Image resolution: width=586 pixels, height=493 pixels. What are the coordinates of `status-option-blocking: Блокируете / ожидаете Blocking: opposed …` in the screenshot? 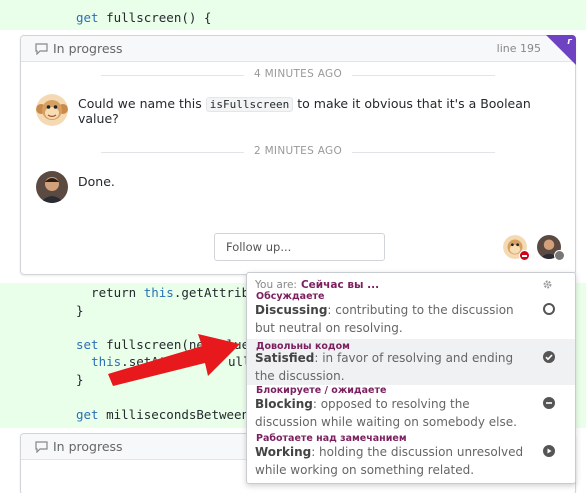 It's located at (411, 410).